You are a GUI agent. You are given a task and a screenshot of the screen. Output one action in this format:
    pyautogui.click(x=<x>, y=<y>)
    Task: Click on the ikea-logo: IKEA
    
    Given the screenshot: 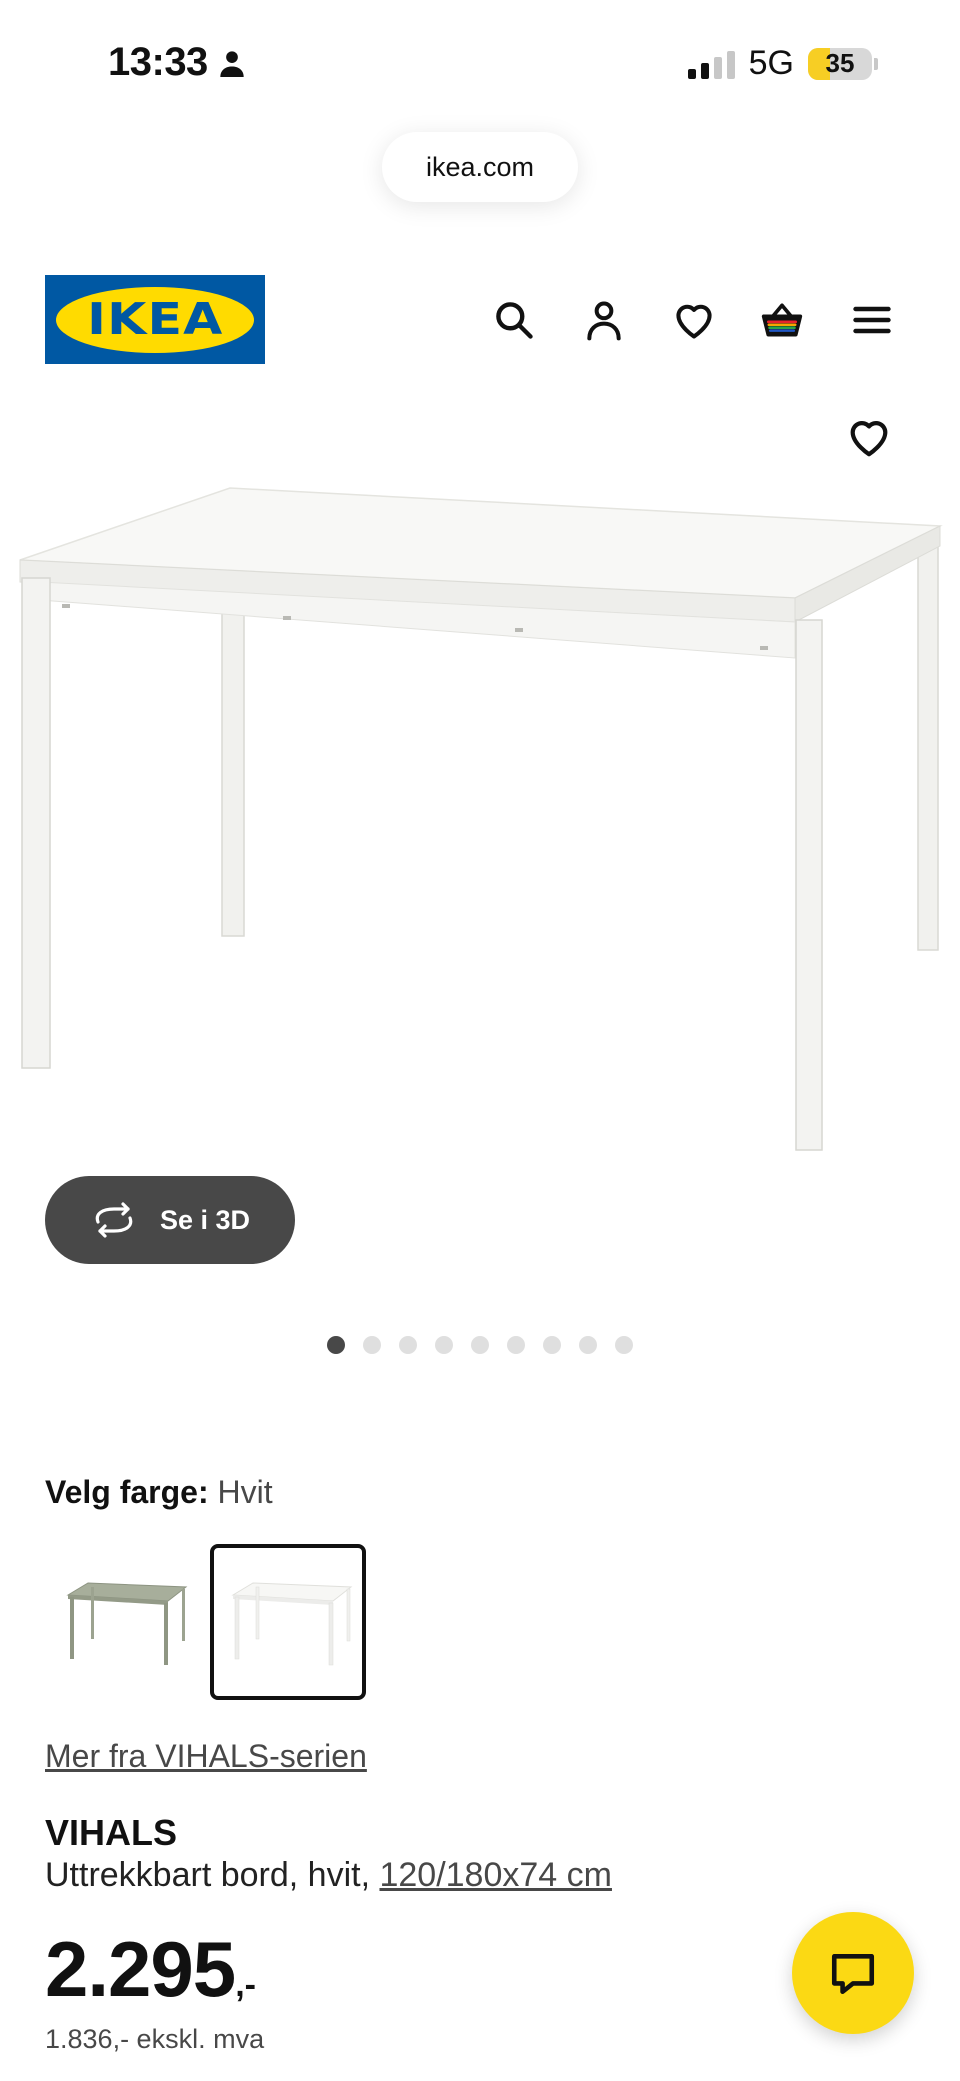 What is the action you would take?
    pyautogui.click(x=155, y=319)
    